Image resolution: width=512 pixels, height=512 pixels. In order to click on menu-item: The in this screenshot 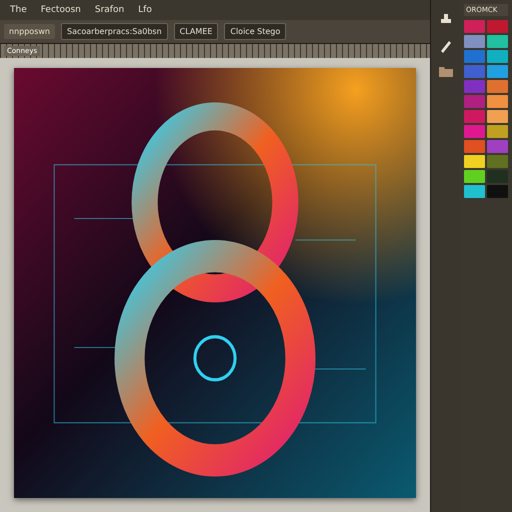, I will do `click(18, 10)`.